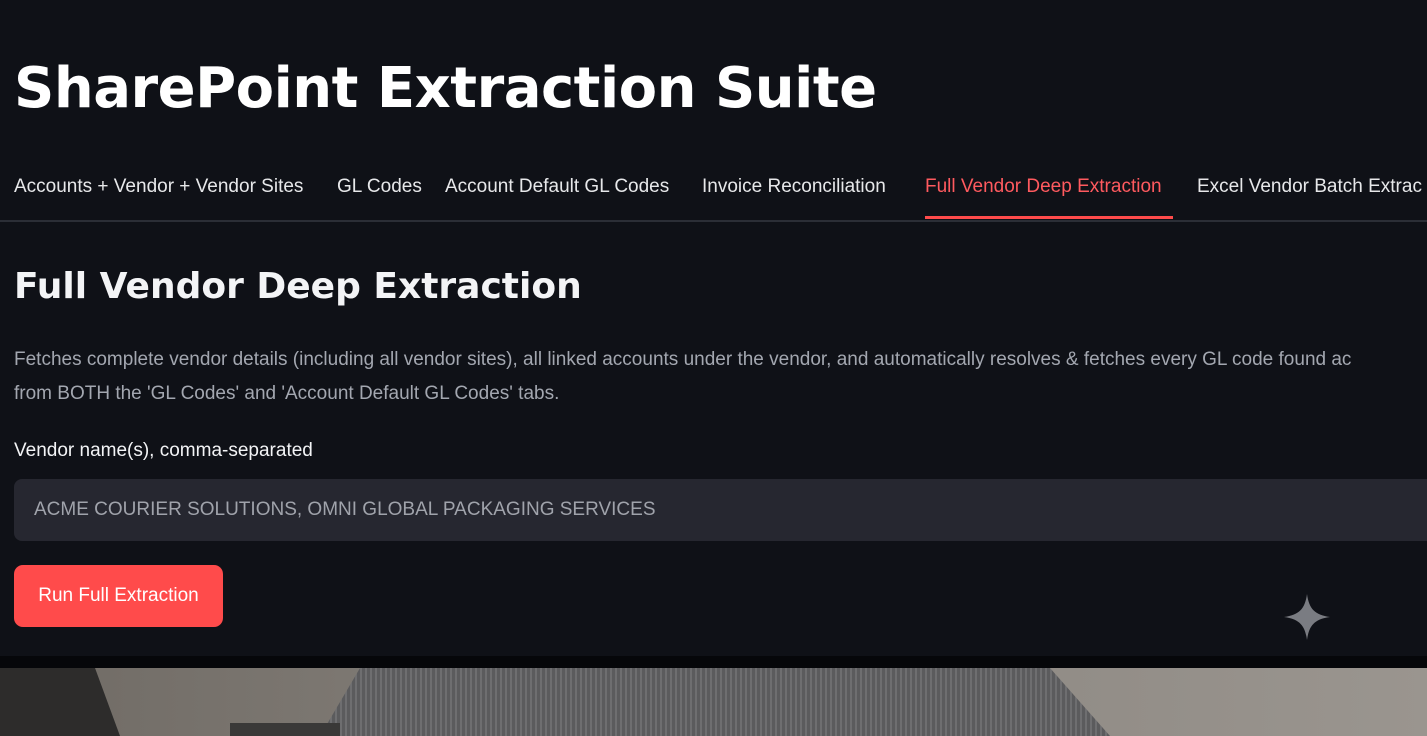  What do you see at coordinates (1307, 617) in the screenshot?
I see `sparkle-icon` at bounding box center [1307, 617].